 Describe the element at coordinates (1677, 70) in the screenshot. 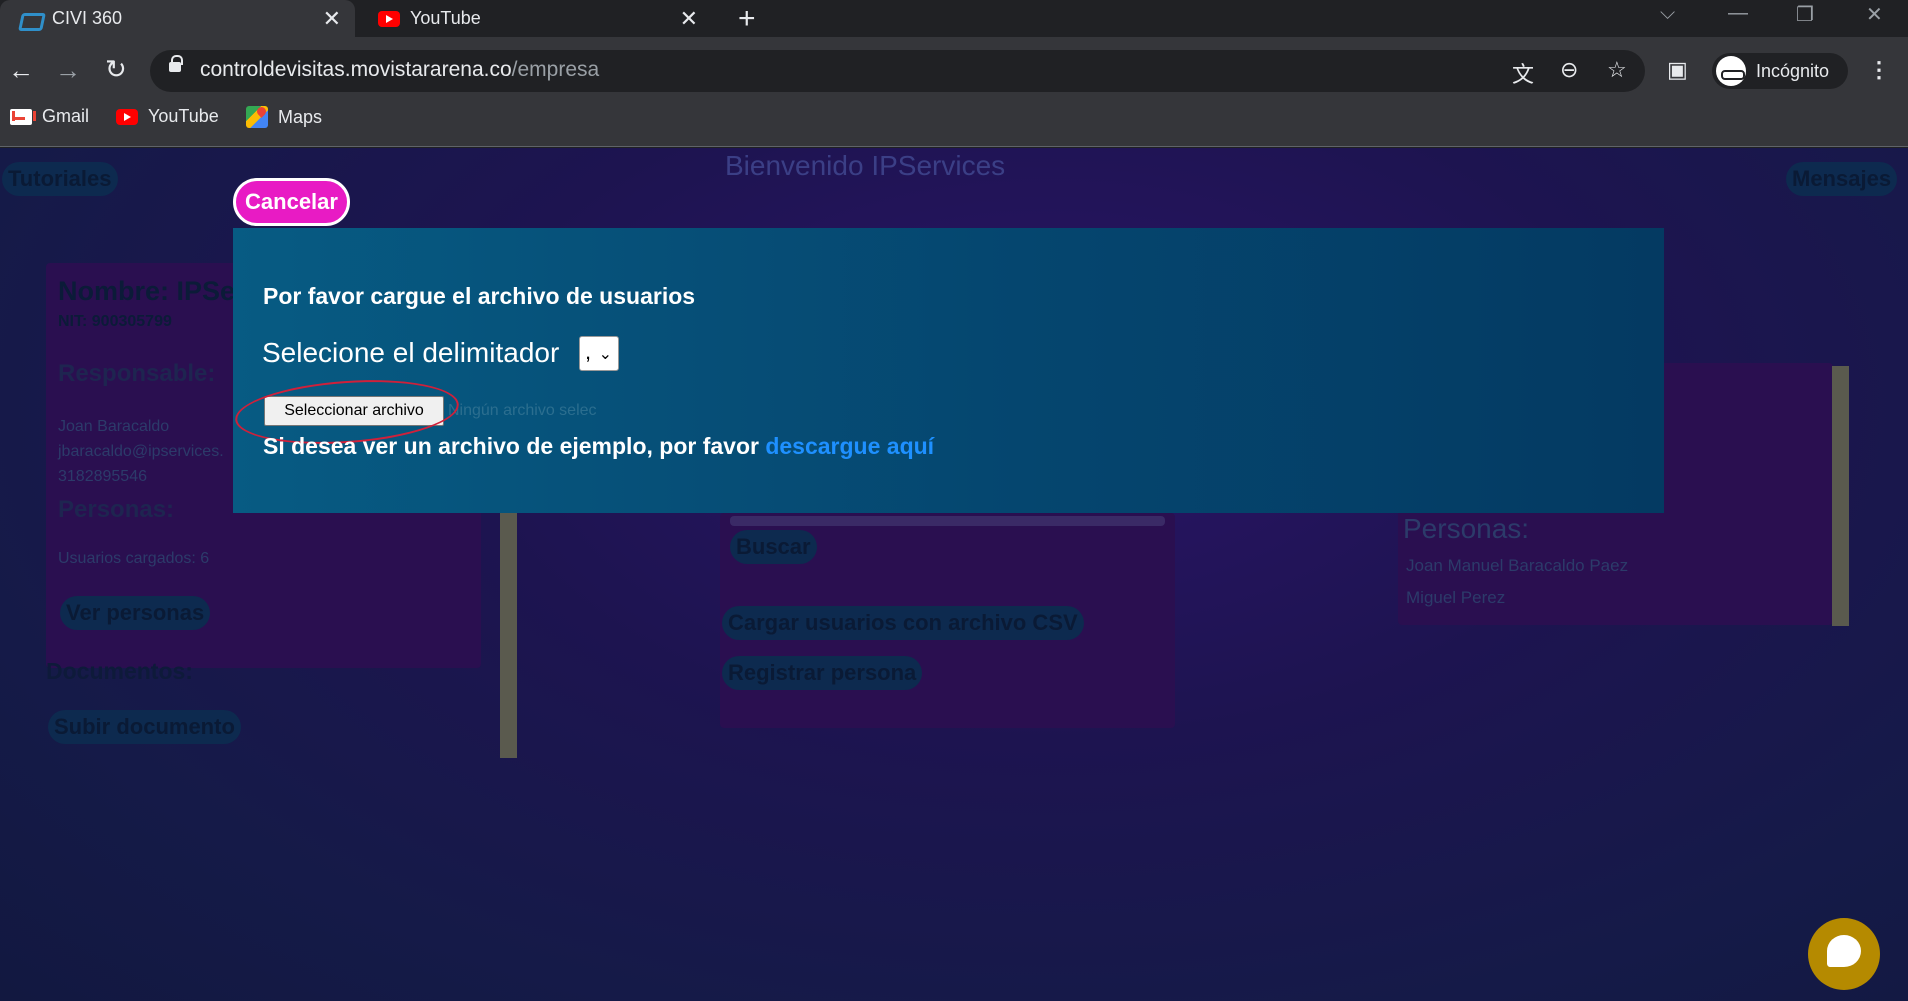

I see `side-panel-icon: ▣` at that location.